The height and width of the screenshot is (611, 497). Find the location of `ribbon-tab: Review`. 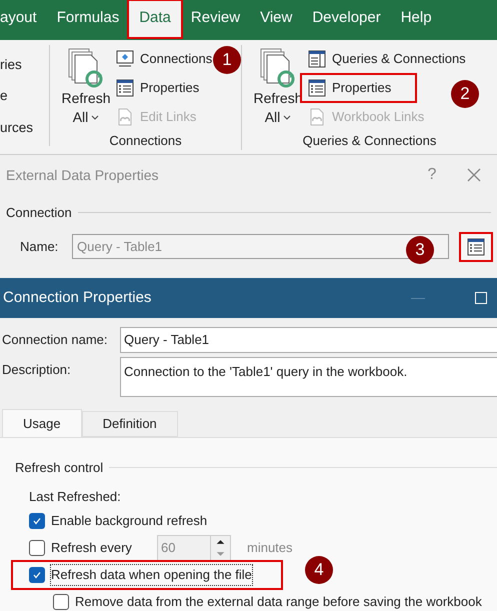

ribbon-tab: Review is located at coordinates (215, 18).